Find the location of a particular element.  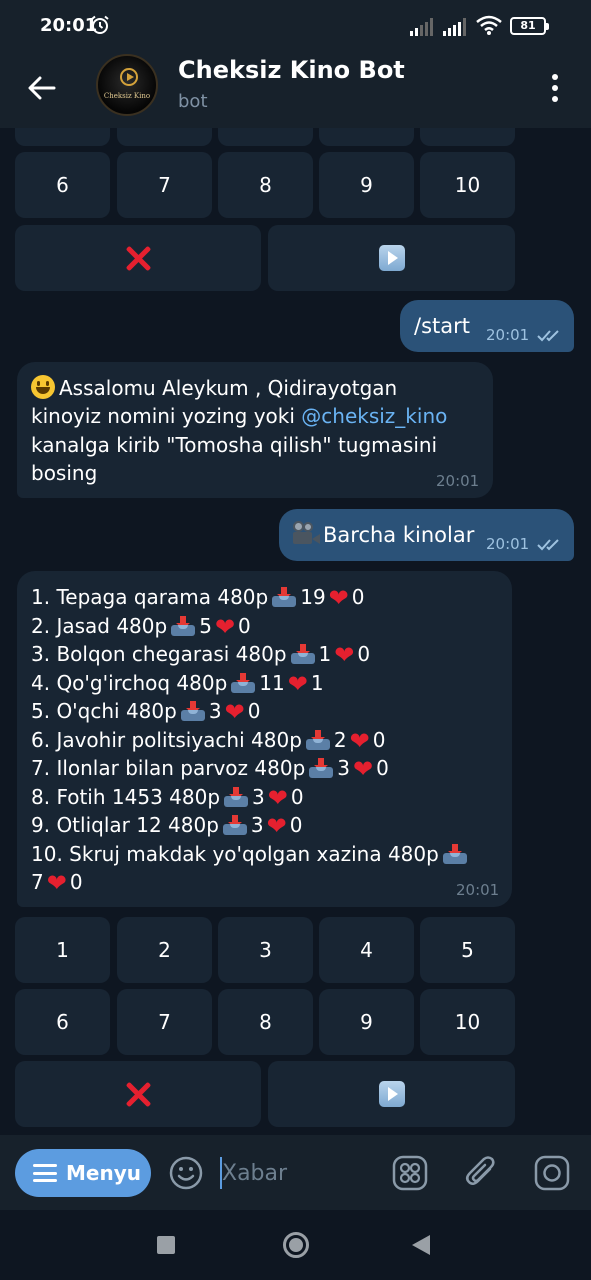

list-item: 5. O'qchi 480p 3 ❤ 0 is located at coordinates (146, 712).